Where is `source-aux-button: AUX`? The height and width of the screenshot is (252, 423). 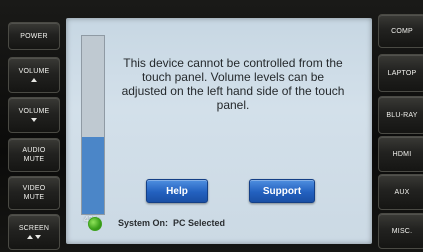 source-aux-button: AUX is located at coordinates (400, 192).